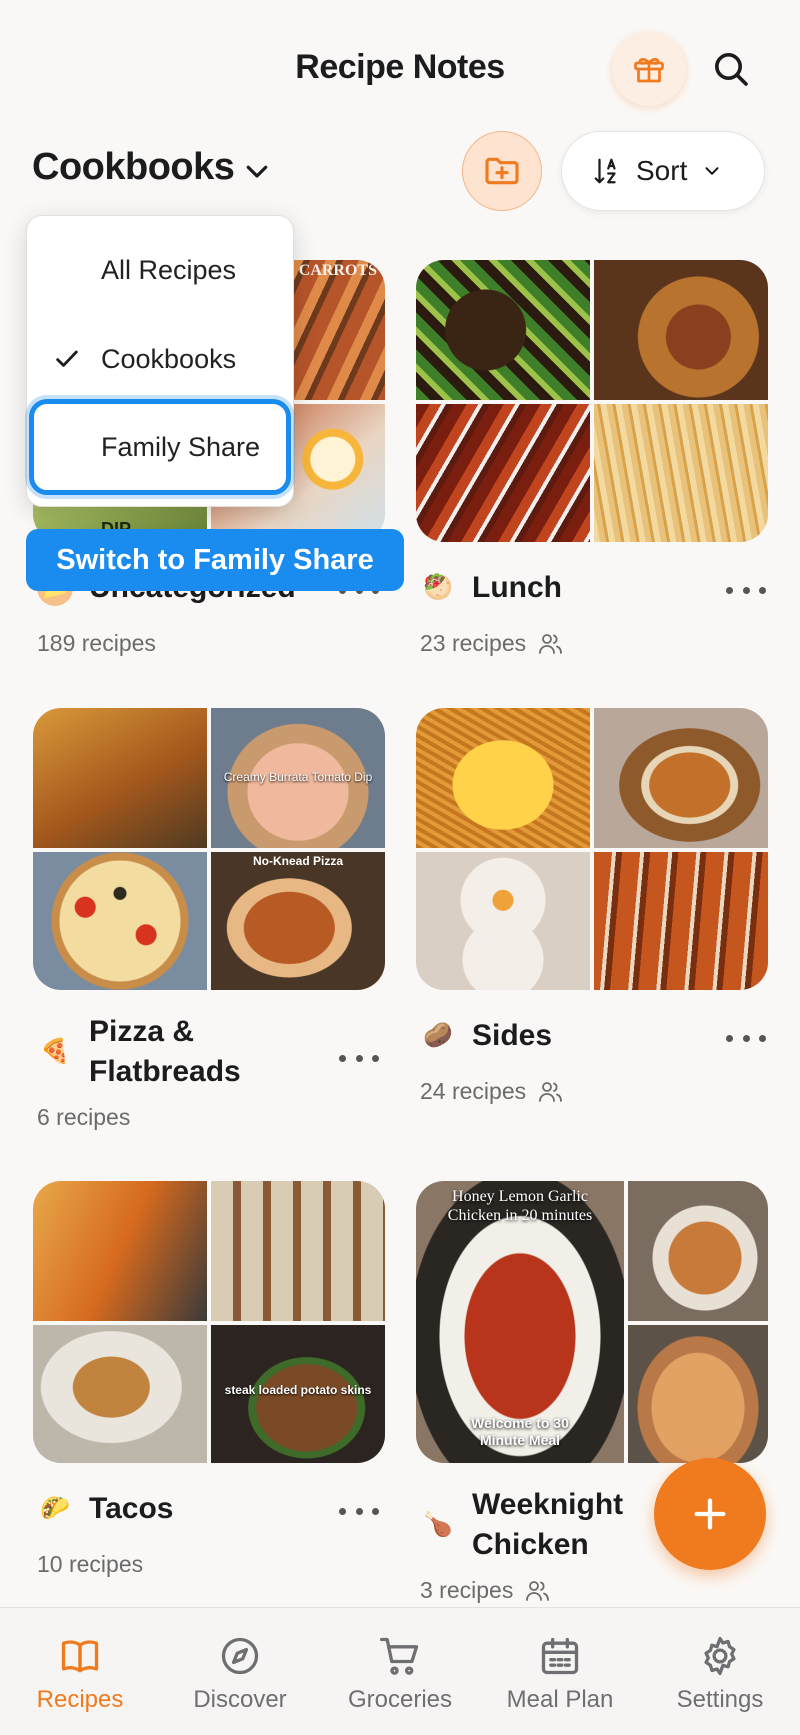 The height and width of the screenshot is (1735, 800). I want to click on menu-item-cookbooks: Cookbooks, so click(160, 359).